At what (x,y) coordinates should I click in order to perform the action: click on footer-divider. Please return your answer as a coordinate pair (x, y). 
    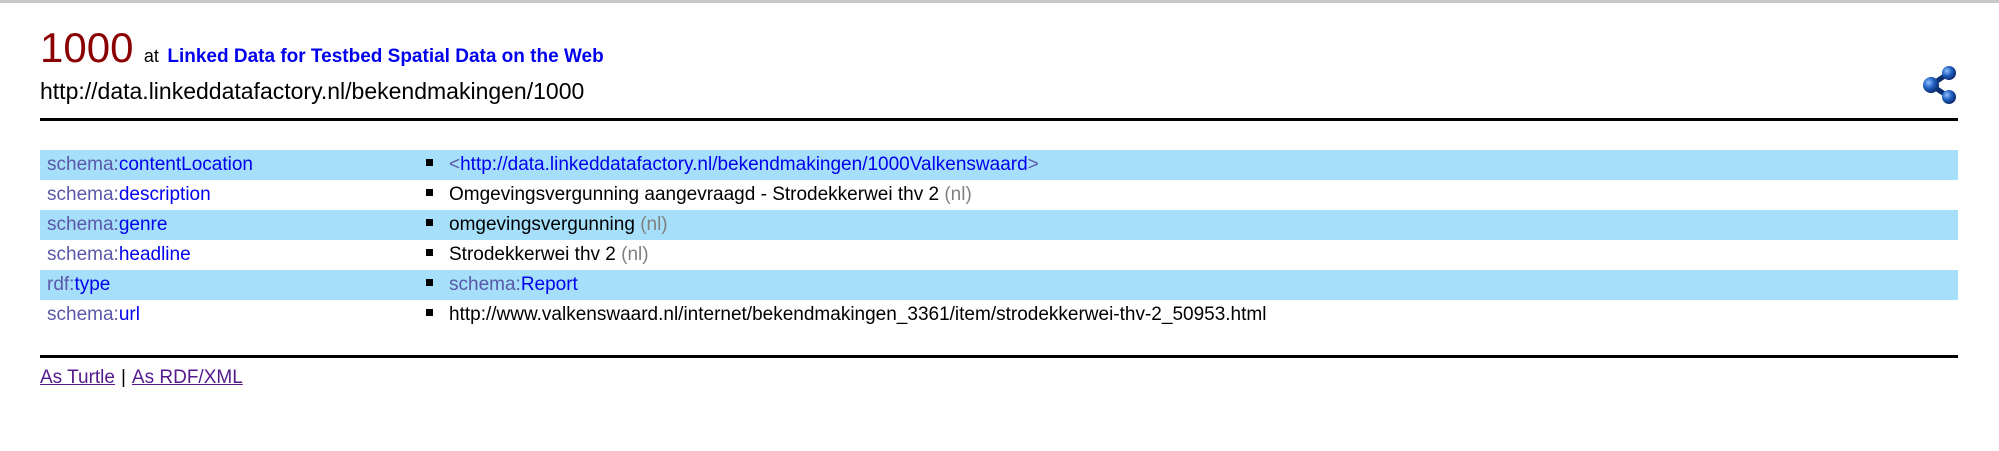
    Looking at the image, I should click on (999, 356).